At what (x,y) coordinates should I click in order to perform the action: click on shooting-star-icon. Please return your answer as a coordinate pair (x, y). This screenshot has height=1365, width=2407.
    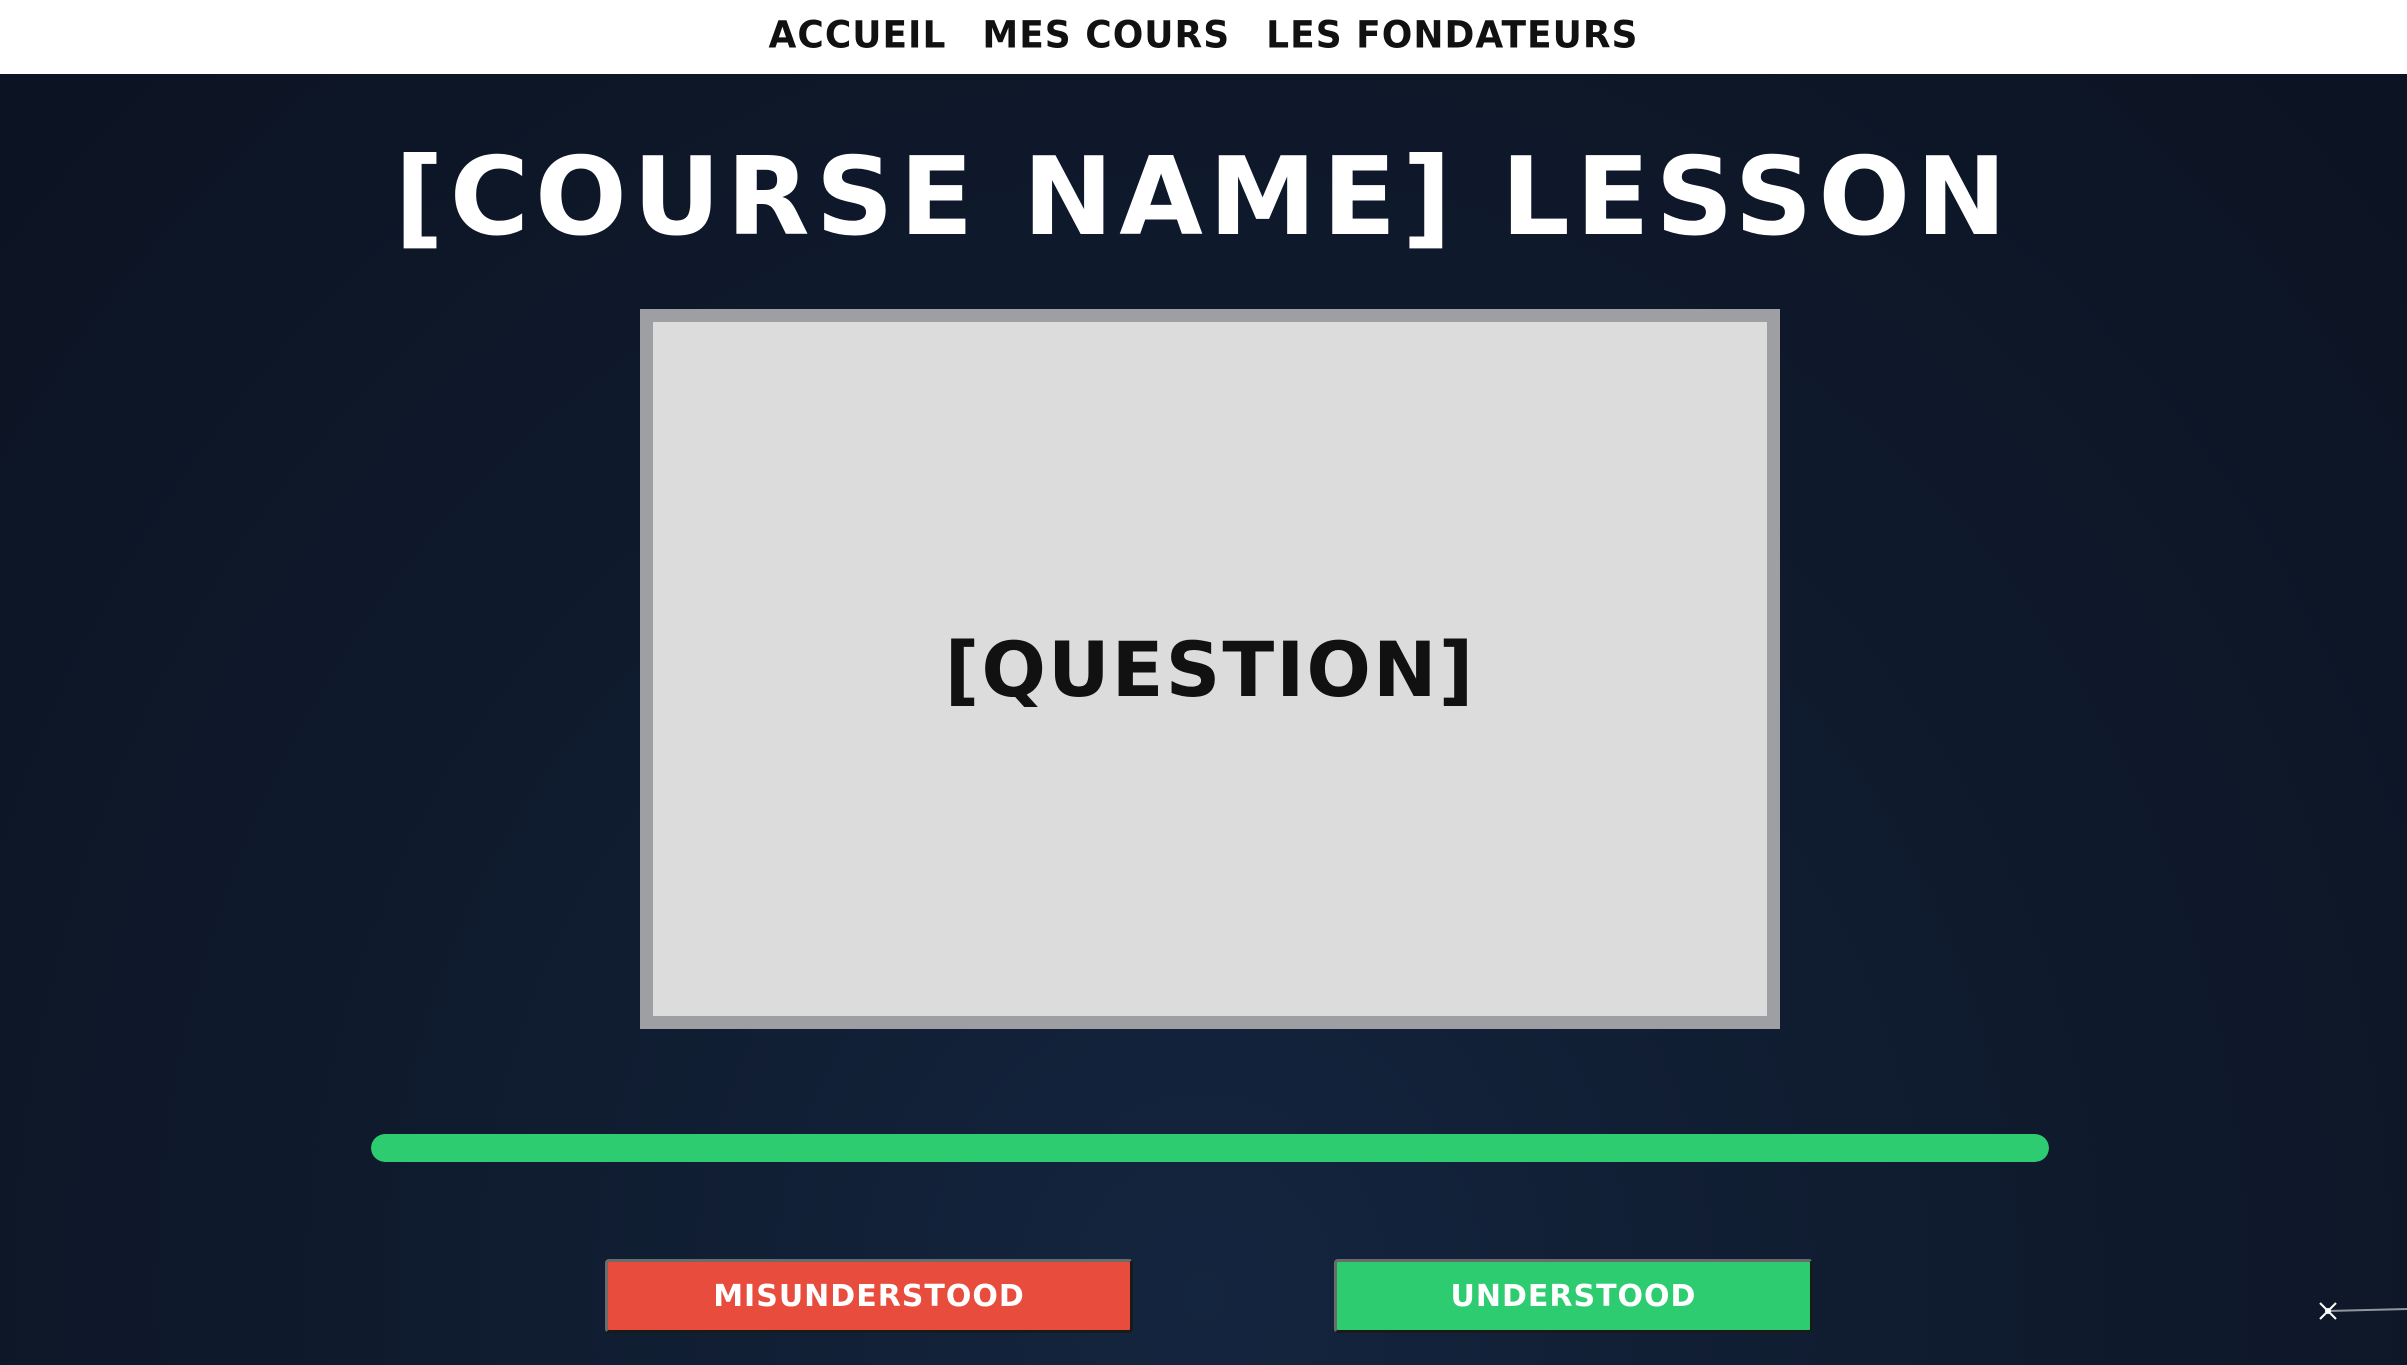
    Looking at the image, I should click on (2363, 1311).